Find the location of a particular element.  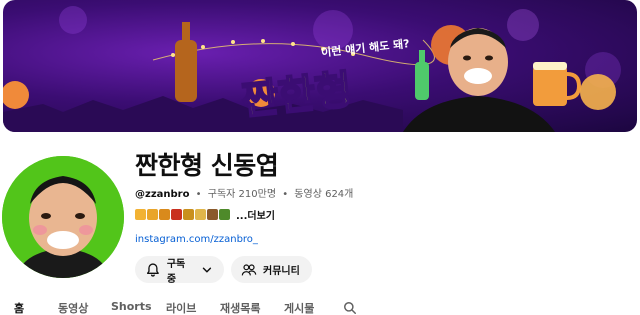

subscribed-button: 구독중 is located at coordinates (179, 270).